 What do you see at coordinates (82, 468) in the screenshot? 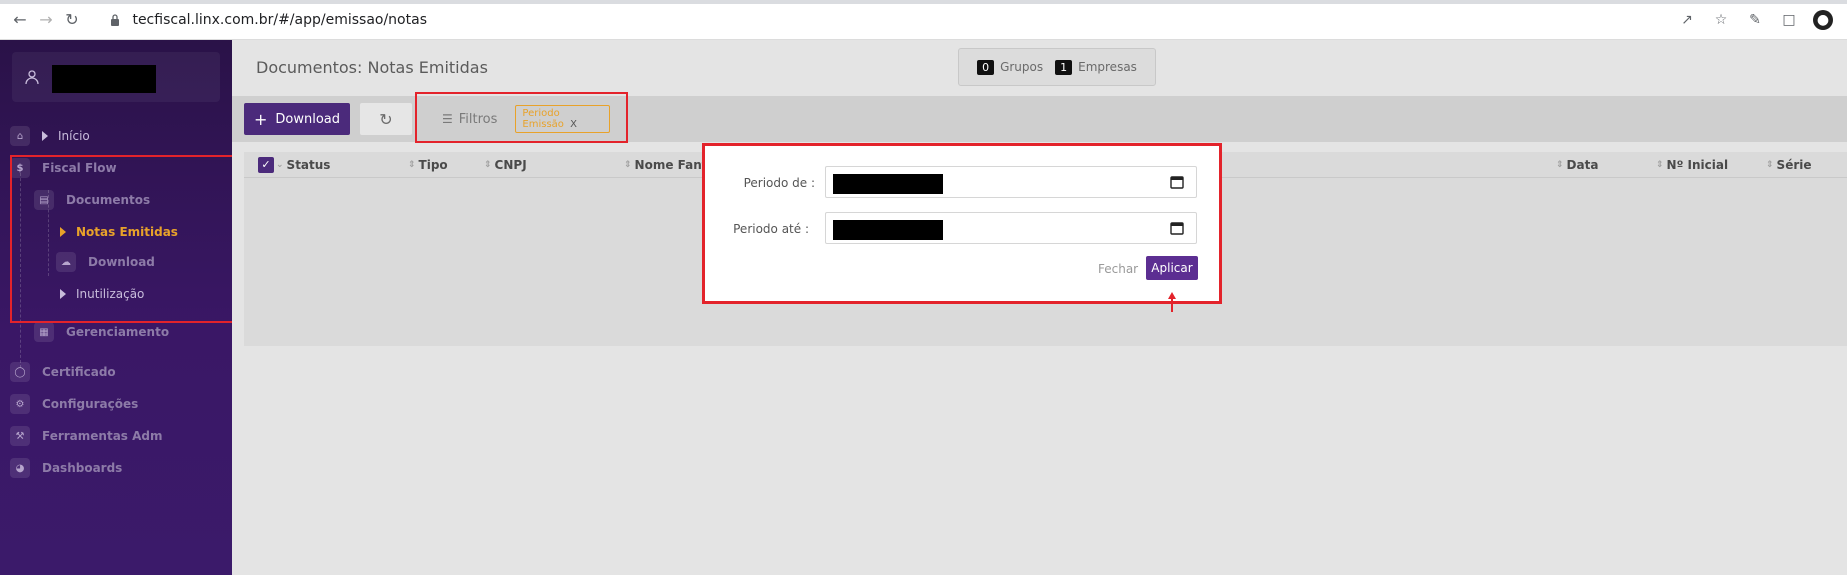
I see `sidebar-item-label: Dashboards` at bounding box center [82, 468].